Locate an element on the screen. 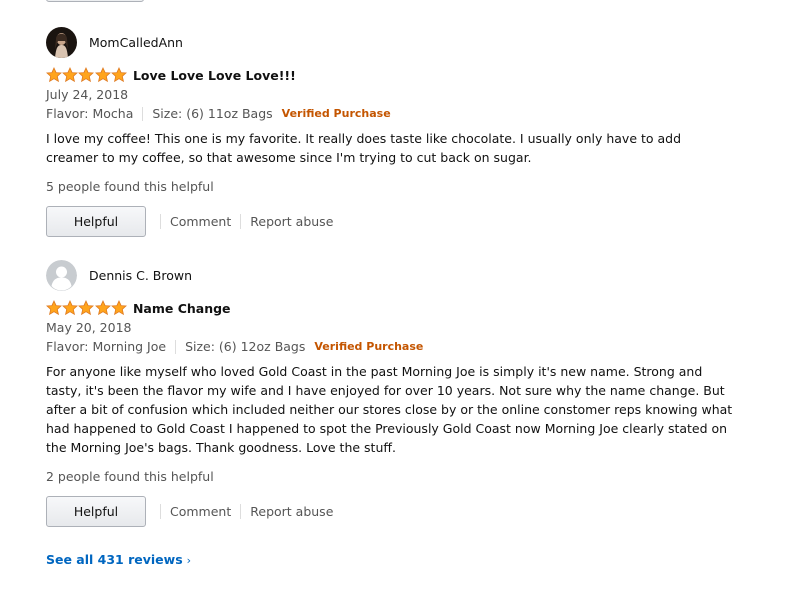 Image resolution: width=788 pixels, height=589 pixels. reviewer-profile: Dennis C. Brown is located at coordinates (396, 275).